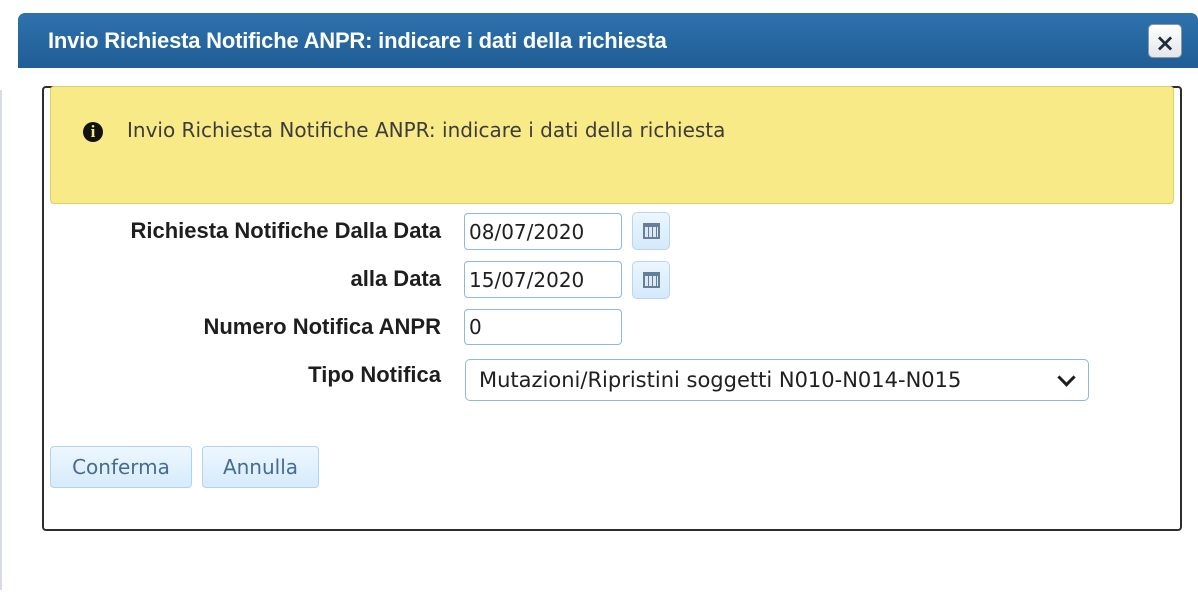 The height and width of the screenshot is (601, 1198). What do you see at coordinates (374, 374) in the screenshot?
I see `notification-type-label: Tipo Notifica` at bounding box center [374, 374].